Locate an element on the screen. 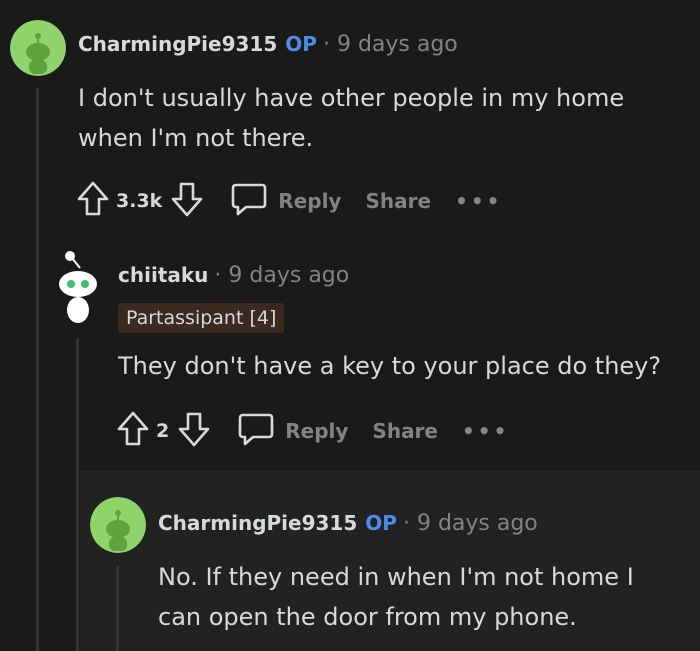 The width and height of the screenshot is (700, 651). user-flair: Partassipant [4] is located at coordinates (201, 318).